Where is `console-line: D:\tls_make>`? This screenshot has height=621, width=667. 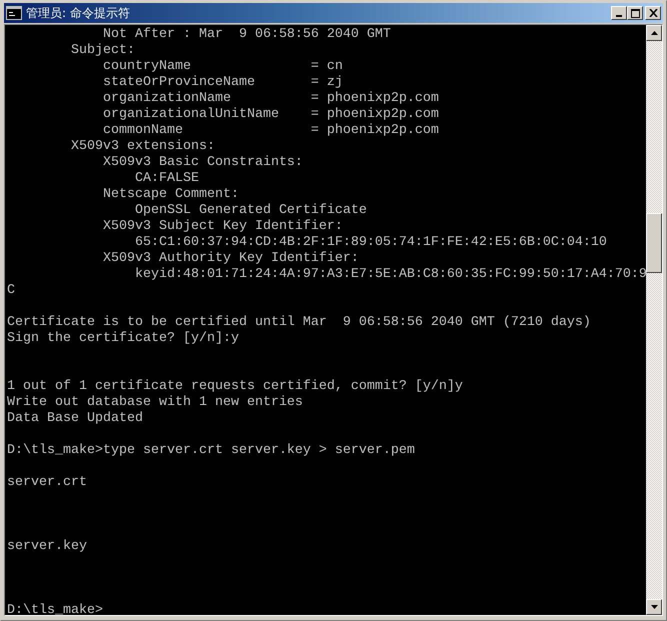 console-line: D:\tls_make> is located at coordinates (54, 609).